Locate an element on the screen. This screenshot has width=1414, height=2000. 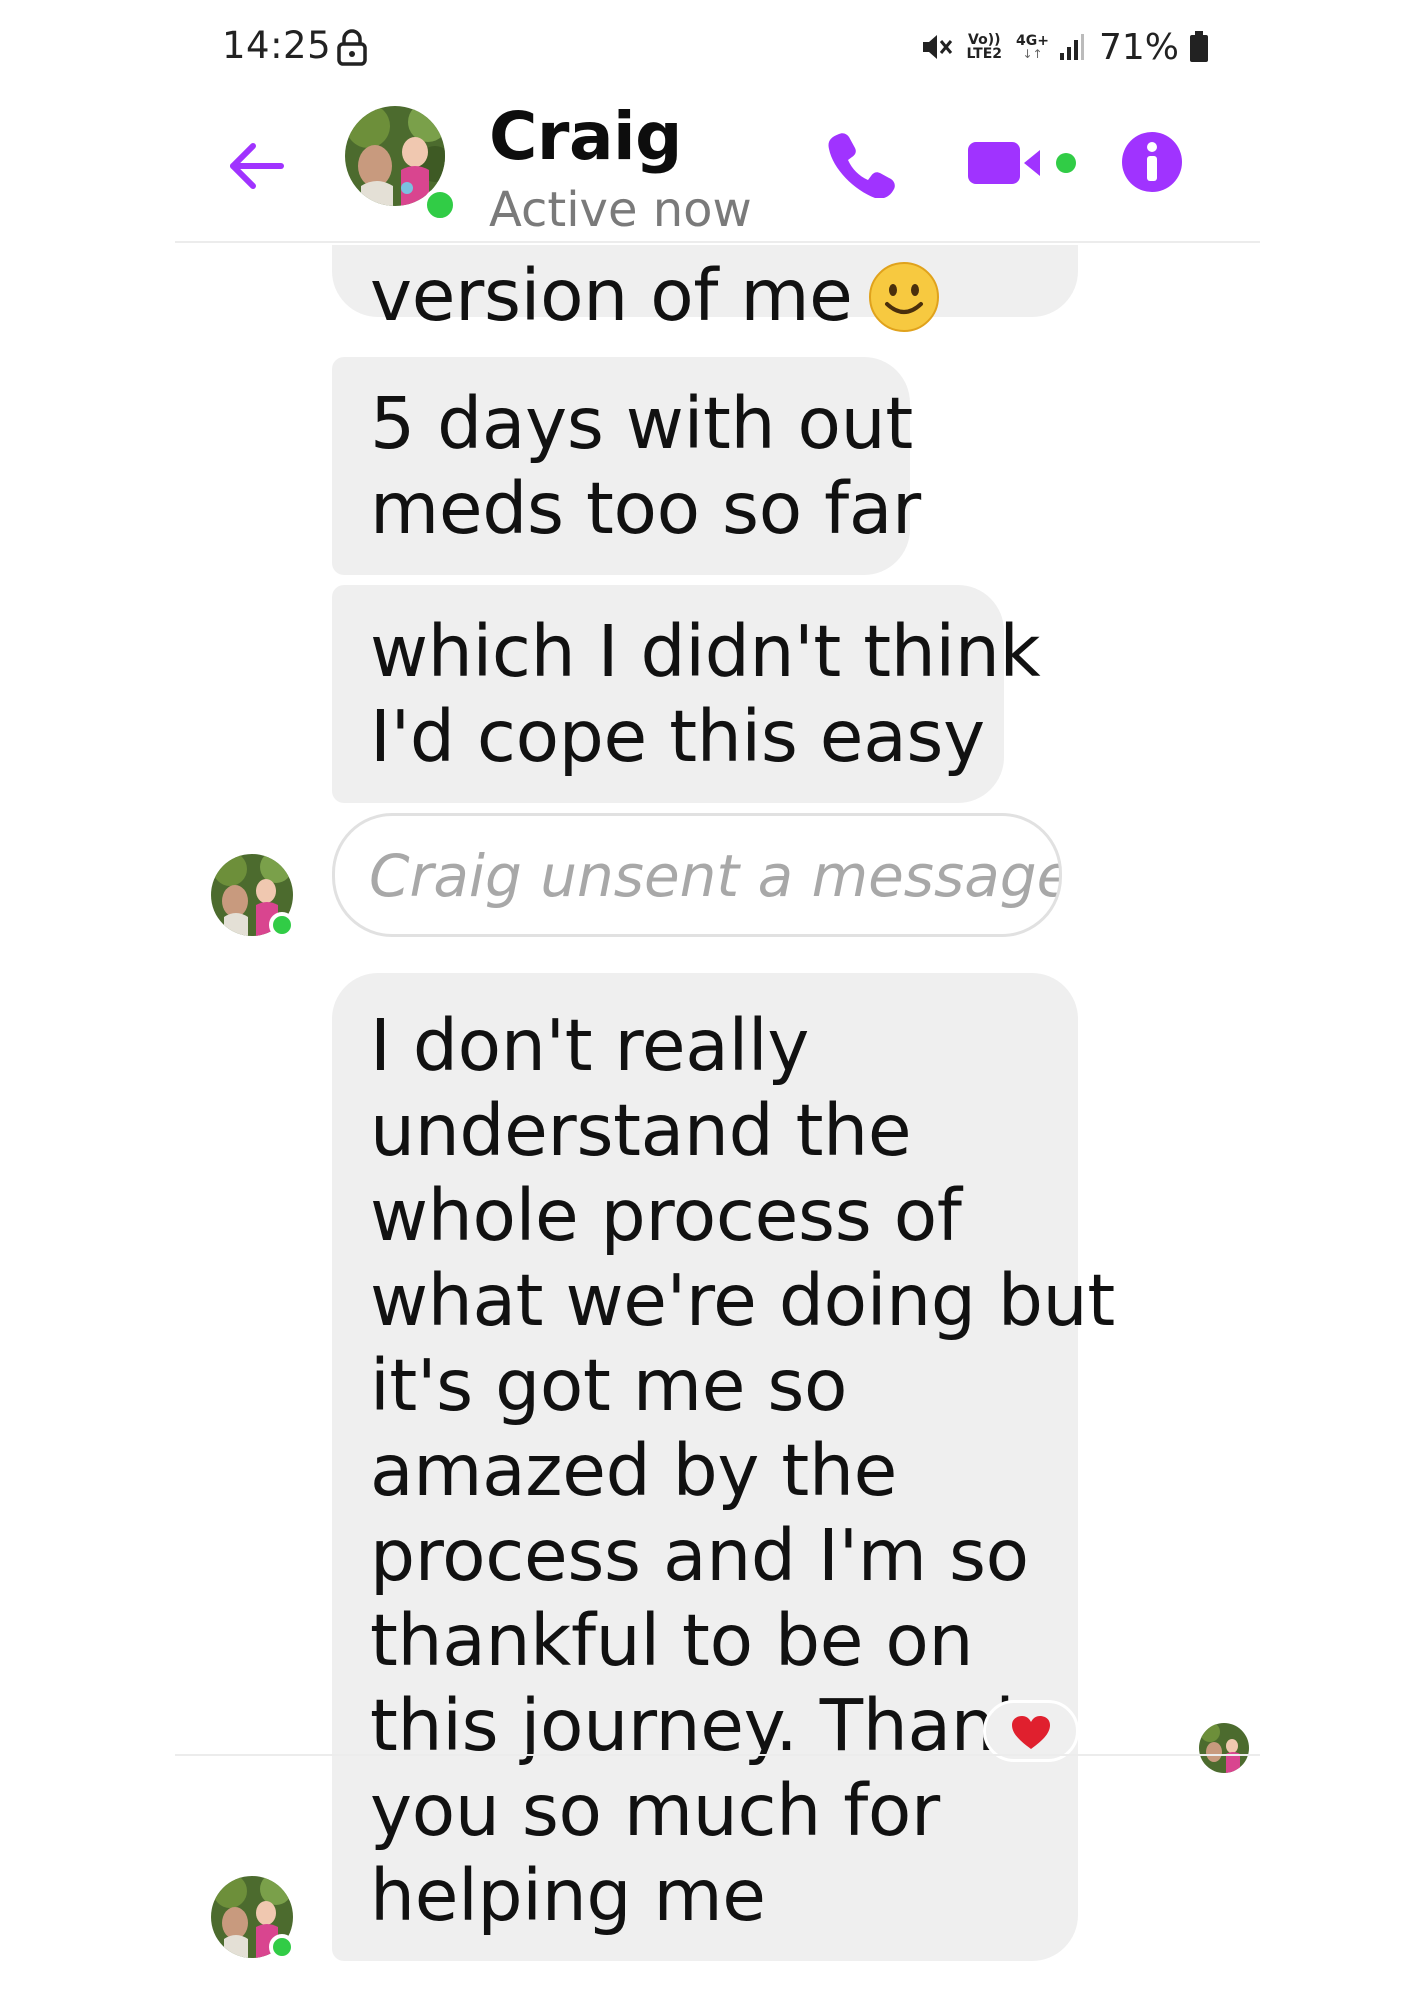
lock-icon is located at coordinates (352, 47).